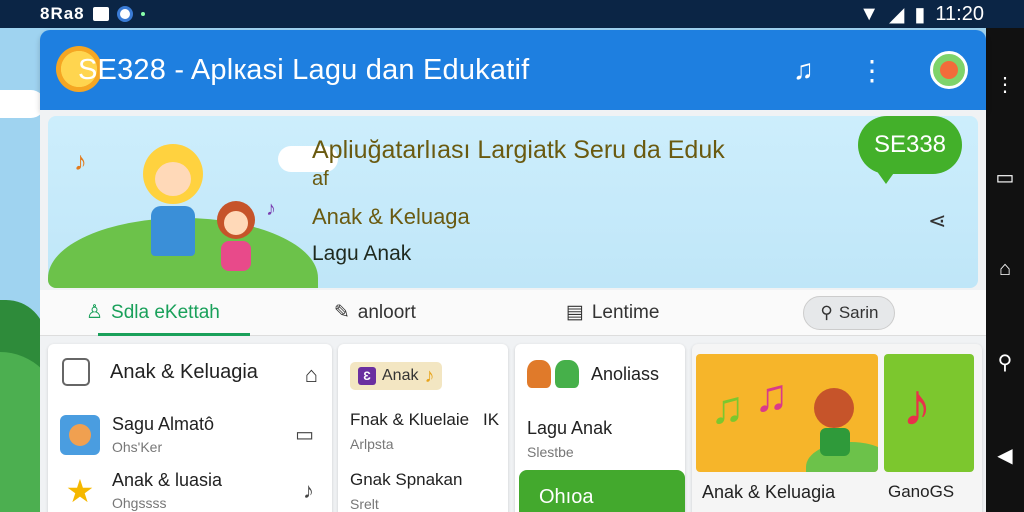  I want to click on edit-icon: ✎, so click(341, 312).